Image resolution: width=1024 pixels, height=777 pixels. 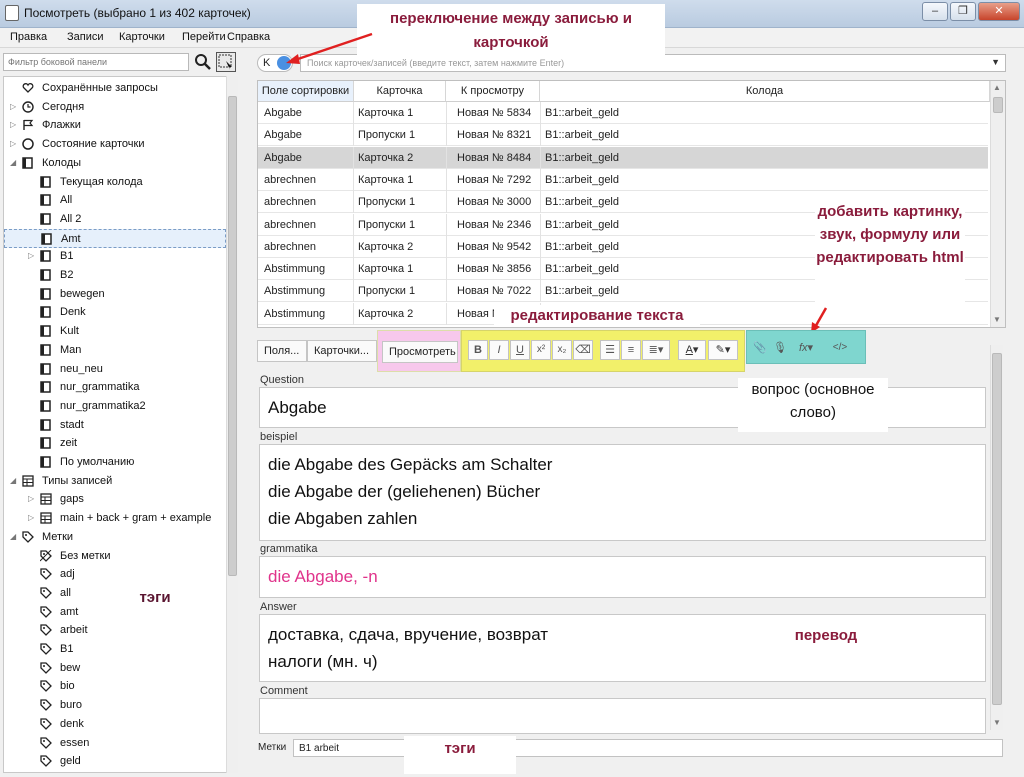 What do you see at coordinates (115, 499) in the screenshot?
I see `sidebar-item: ▷ gaps` at bounding box center [115, 499].